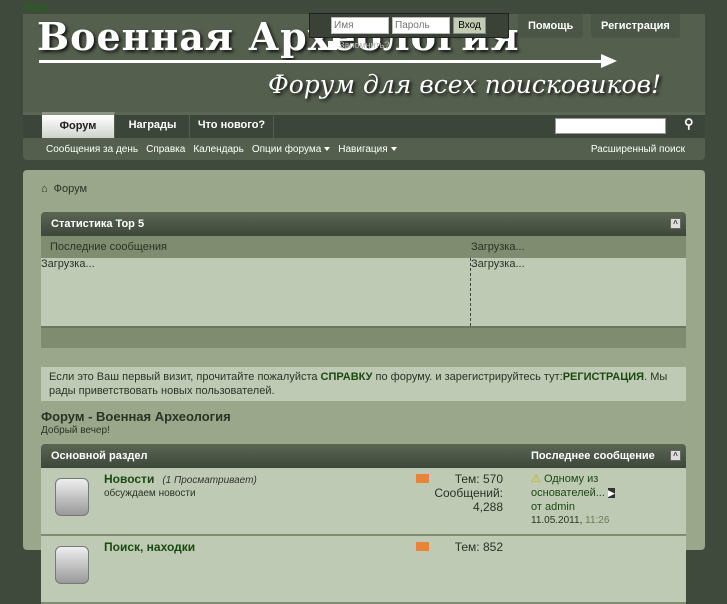  Describe the element at coordinates (478, 479) in the screenshot. I see `topic-count: Тем: 570` at that location.